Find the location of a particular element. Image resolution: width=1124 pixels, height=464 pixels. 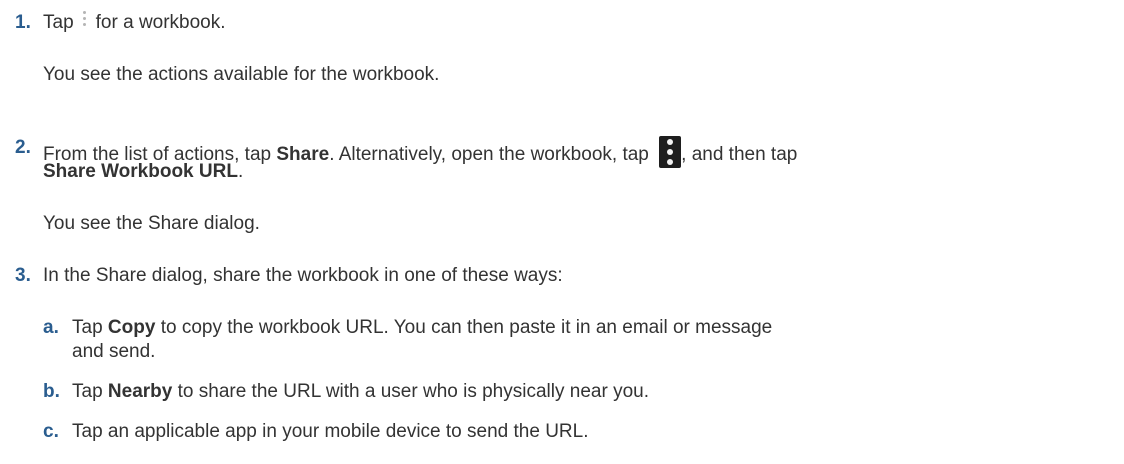

step-2-text-part4: . is located at coordinates (240, 171).